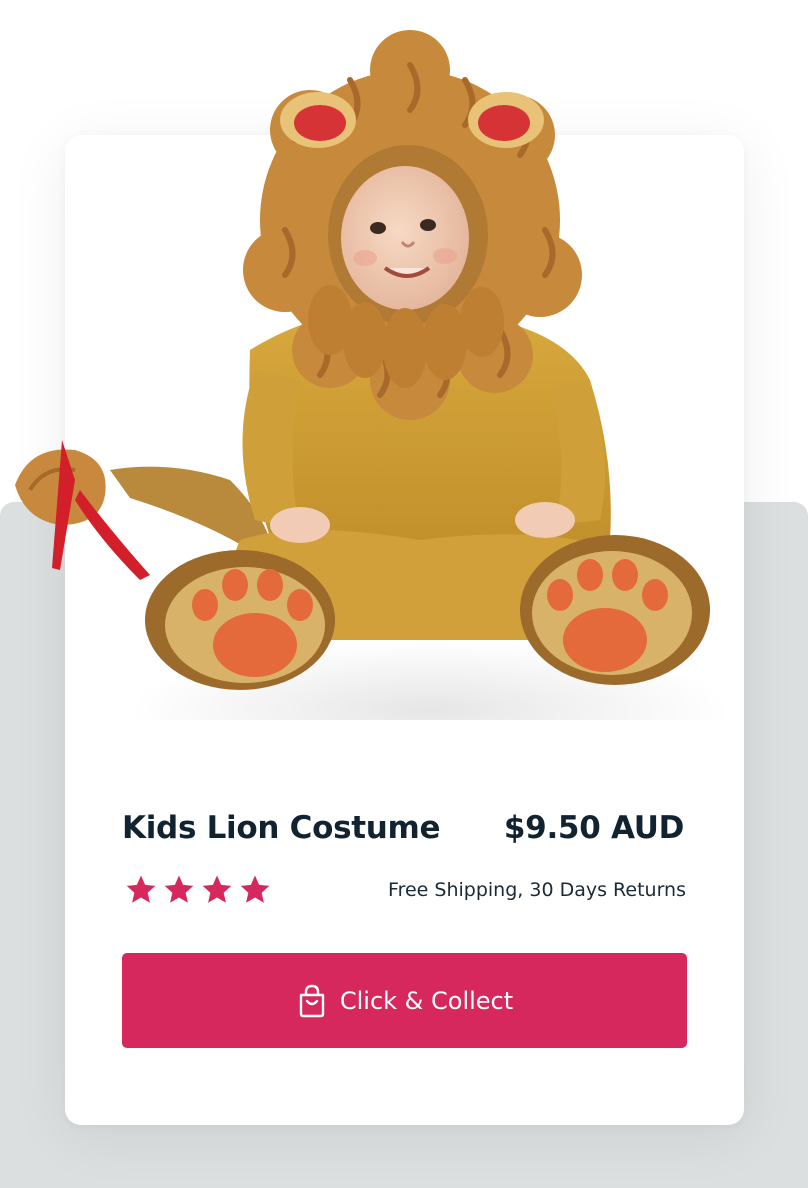  What do you see at coordinates (426, 1000) in the screenshot?
I see `click-and-collect-label: Click & Collect` at bounding box center [426, 1000].